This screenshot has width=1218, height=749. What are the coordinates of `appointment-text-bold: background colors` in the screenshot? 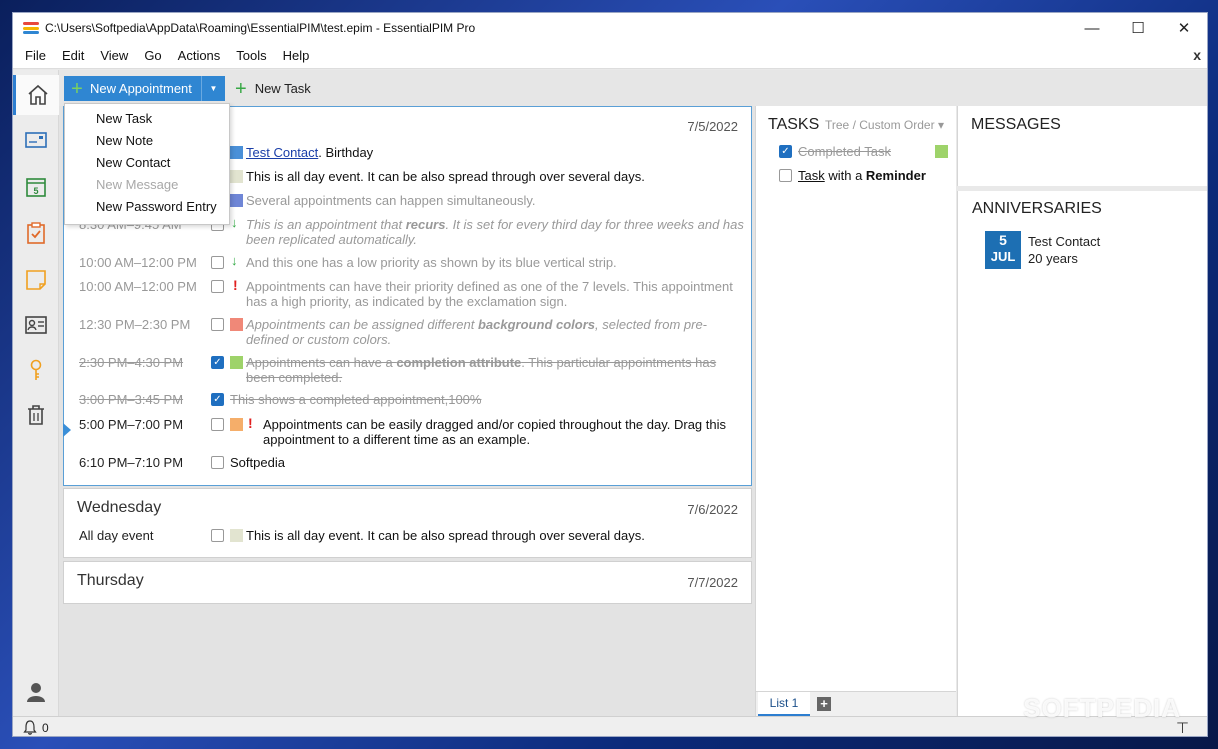 It's located at (536, 324).